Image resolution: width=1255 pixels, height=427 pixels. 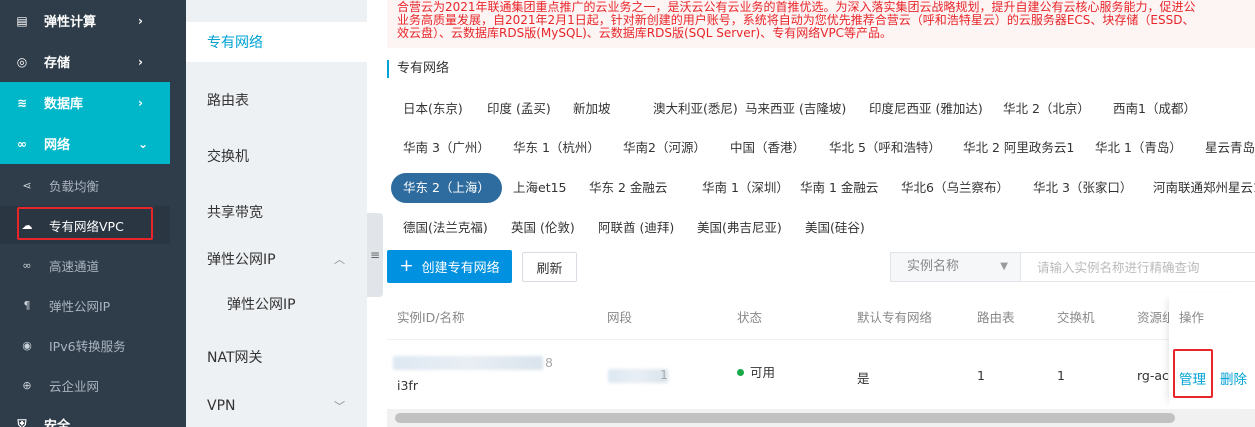 What do you see at coordinates (27, 385) in the screenshot?
I see `globe-icon: ⊕` at bounding box center [27, 385].